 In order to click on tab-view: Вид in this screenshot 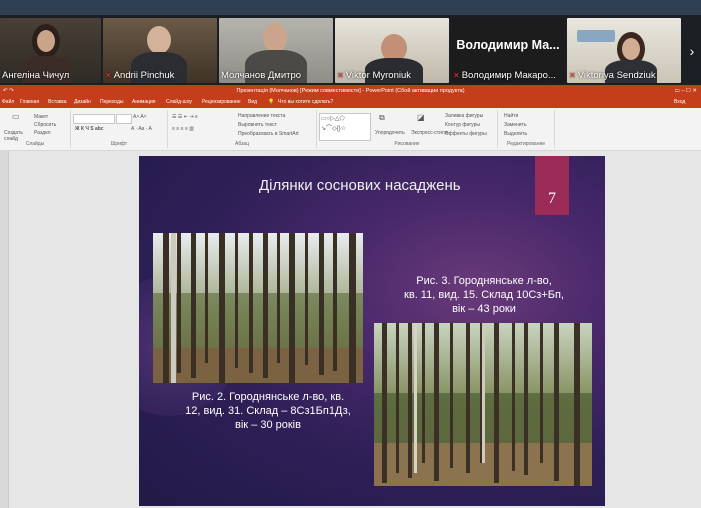, I will do `click(252, 102)`.